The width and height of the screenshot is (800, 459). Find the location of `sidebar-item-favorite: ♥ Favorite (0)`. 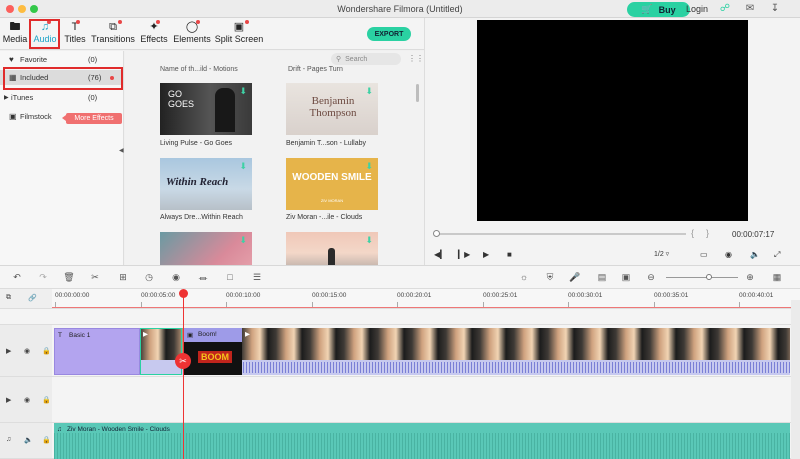

sidebar-item-favorite: ♥ Favorite (0) is located at coordinates (62, 59).